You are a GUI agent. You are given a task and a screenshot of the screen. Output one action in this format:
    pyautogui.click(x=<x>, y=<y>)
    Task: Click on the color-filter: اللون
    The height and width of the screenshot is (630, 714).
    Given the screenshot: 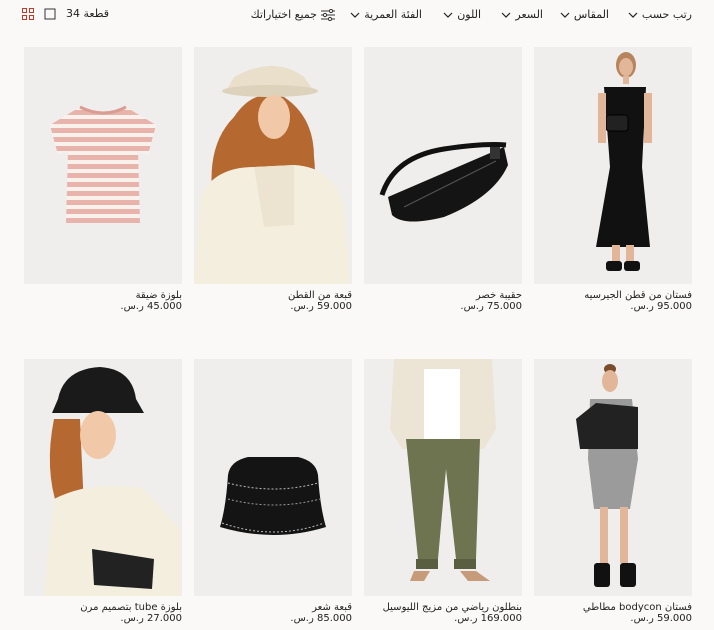 What is the action you would take?
    pyautogui.click(x=462, y=14)
    